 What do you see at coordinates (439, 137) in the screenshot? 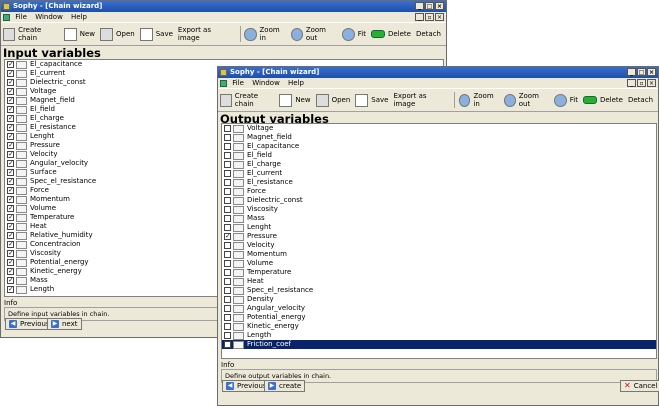
I see `list-item: Magnet_field` at bounding box center [439, 137].